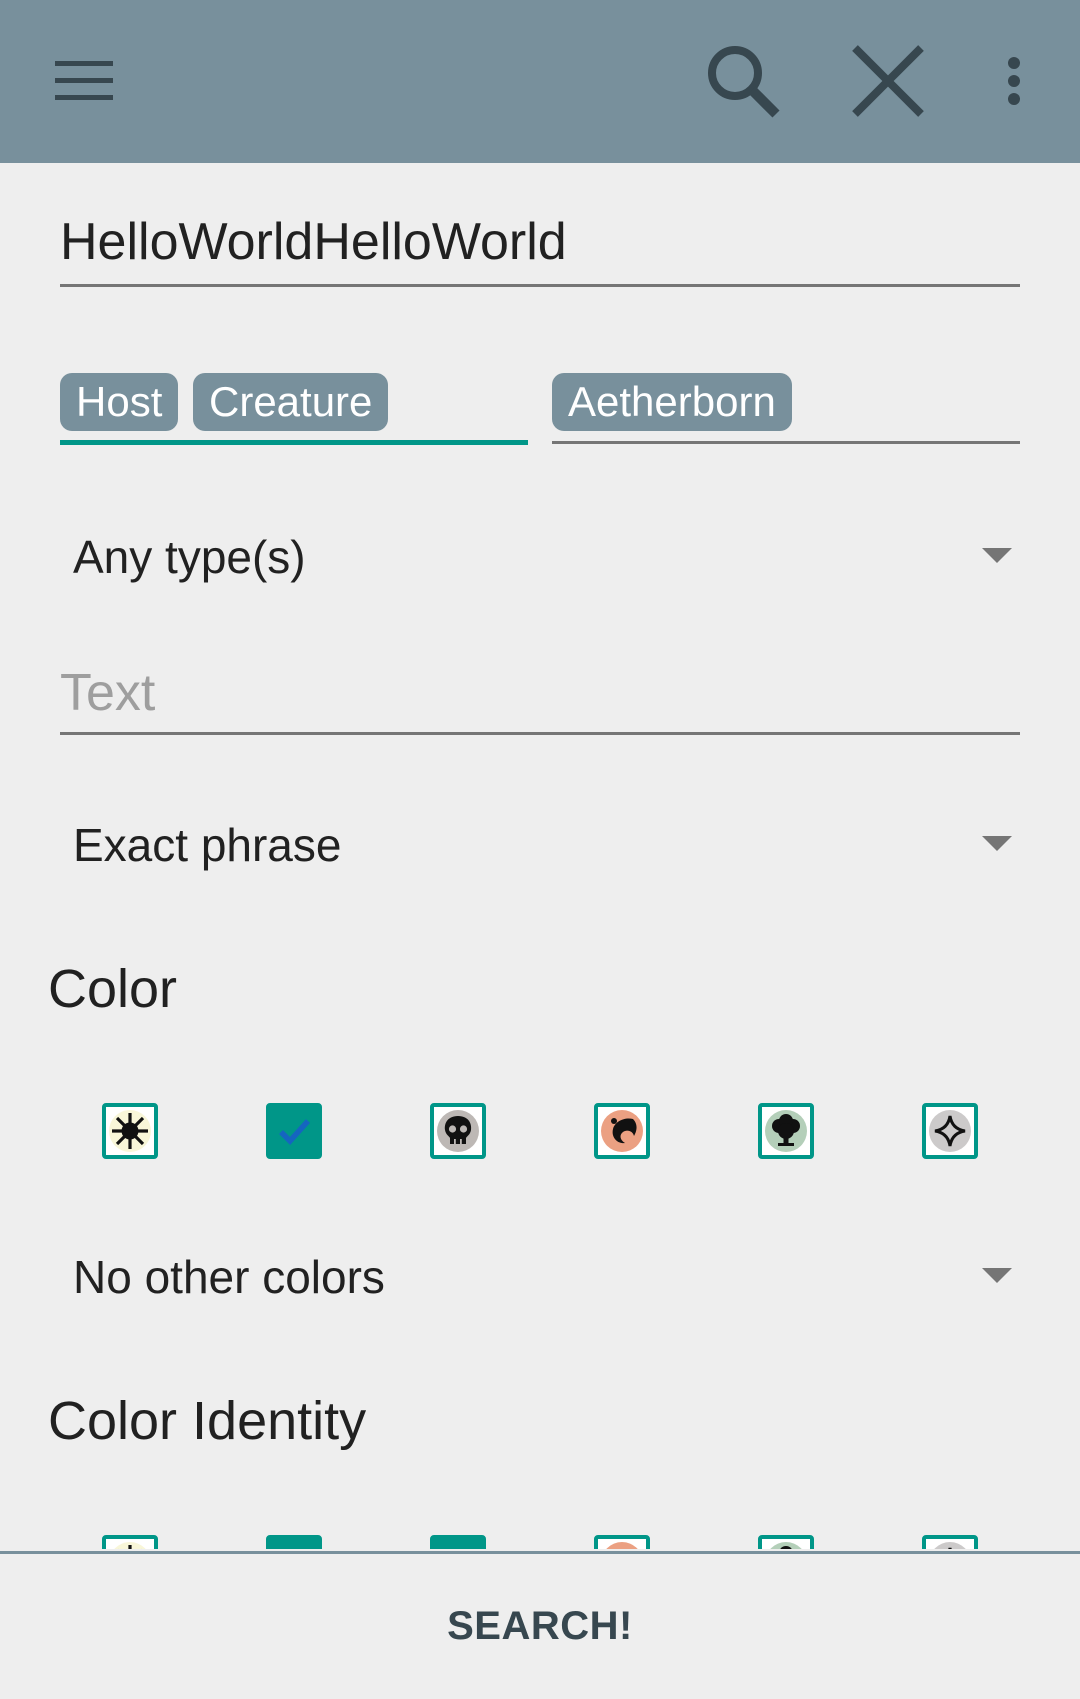 The width and height of the screenshot is (1080, 1699). What do you see at coordinates (119, 402) in the screenshot?
I see `supertype-chip-host: Host` at bounding box center [119, 402].